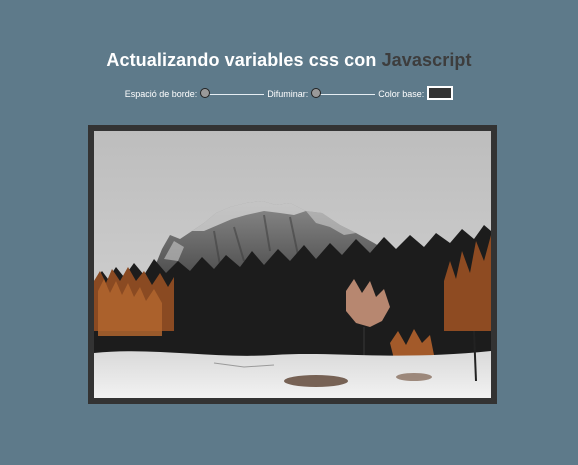  Describe the element at coordinates (426, 60) in the screenshot. I see `title-accent: Javascript` at that location.